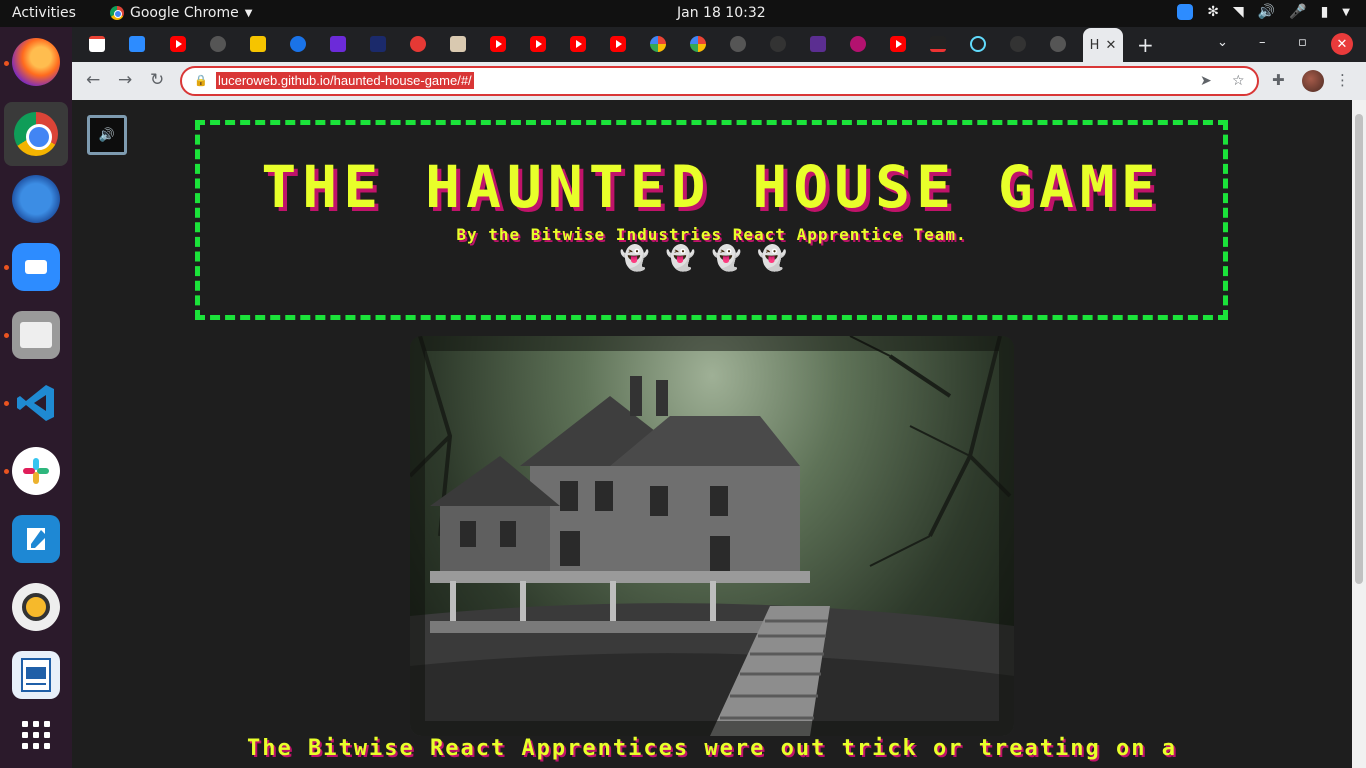 The height and width of the screenshot is (768, 1366). I want to click on avatar, so click(1313, 81).